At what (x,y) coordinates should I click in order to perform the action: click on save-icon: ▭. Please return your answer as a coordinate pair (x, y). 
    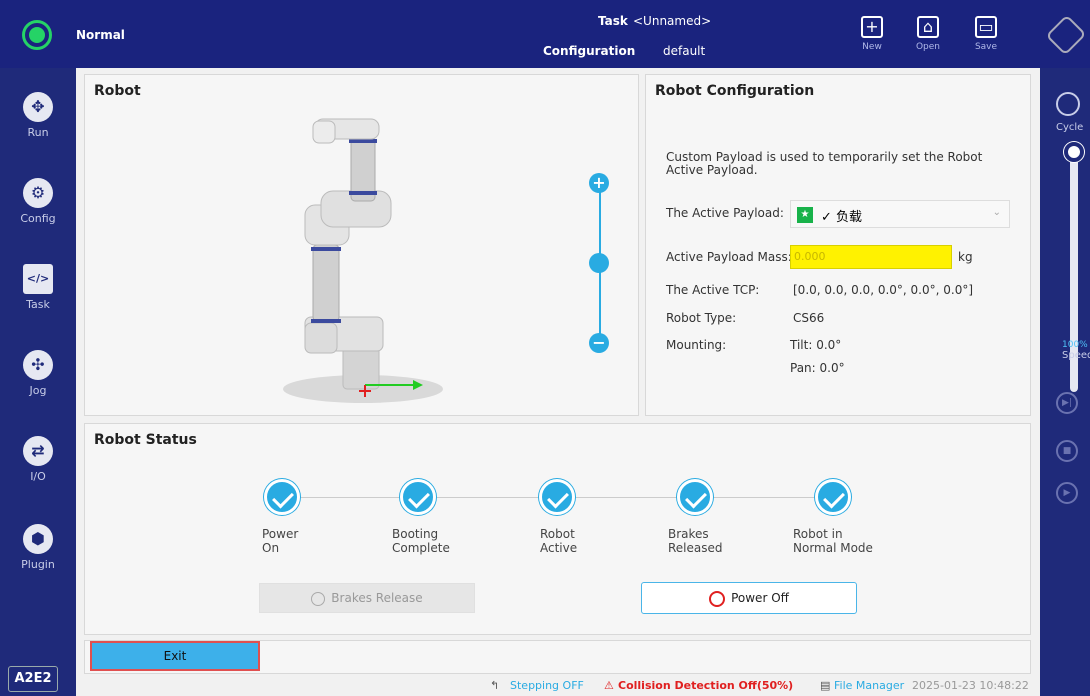
    Looking at the image, I should click on (986, 27).